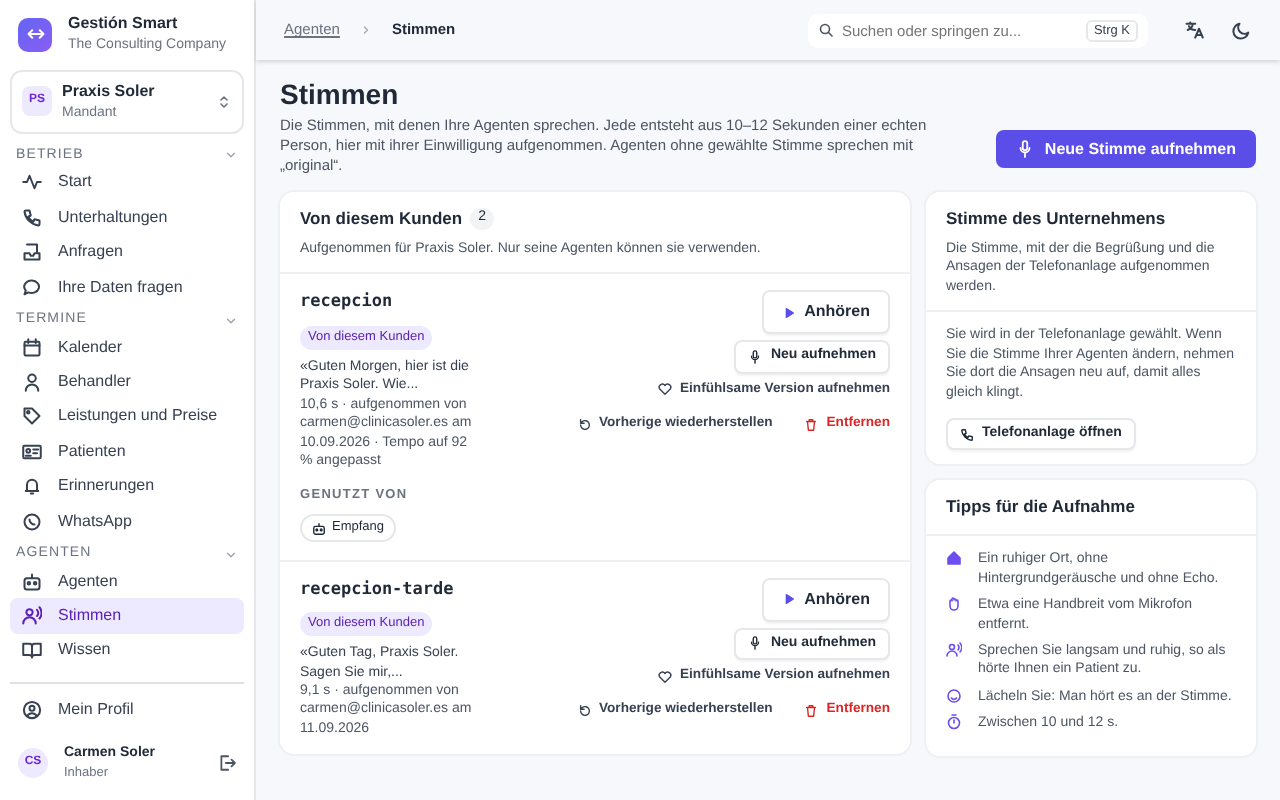 The width and height of the screenshot is (1280, 800). I want to click on home-icon, so click(954, 558).